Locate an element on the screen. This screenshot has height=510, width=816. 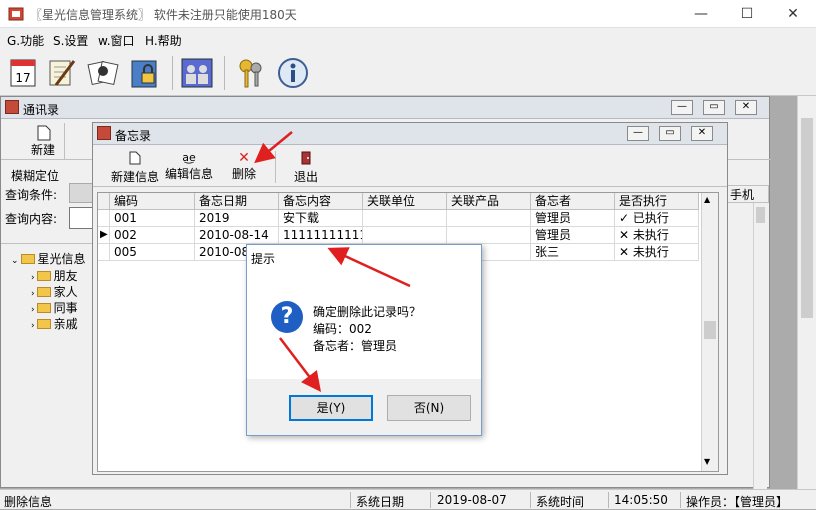
column-header-product: 关联产品 is located at coordinates (489, 201).